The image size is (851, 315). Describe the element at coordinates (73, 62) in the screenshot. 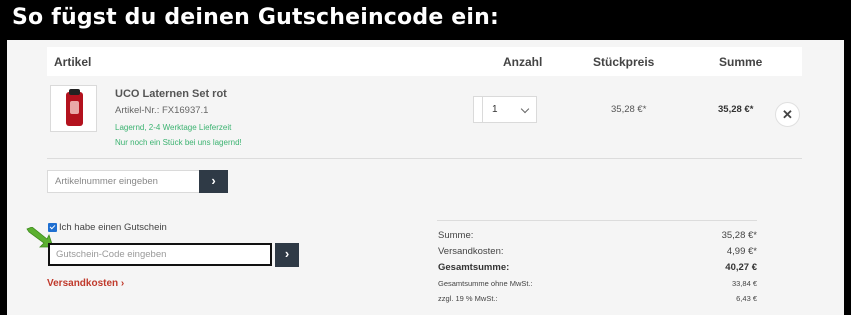

I see `header-article: Artikel` at that location.